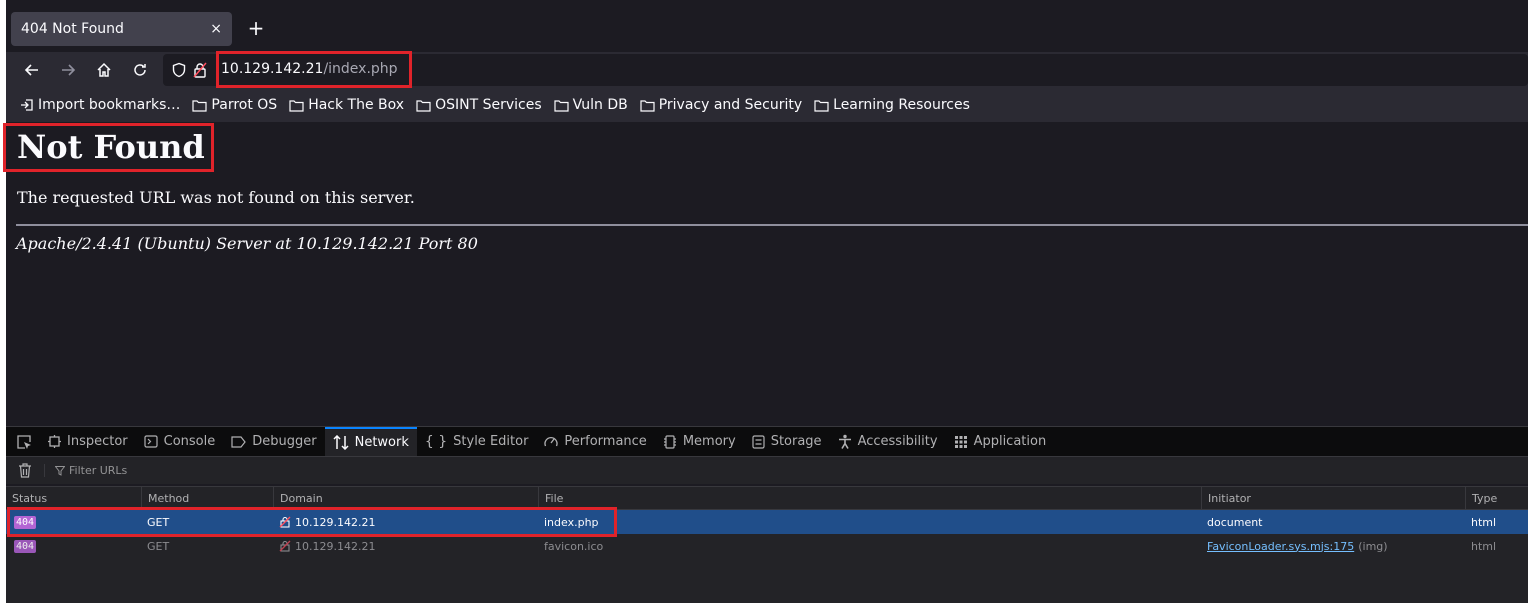  What do you see at coordinates (709, 441) in the screenshot?
I see `tab-label: Memory` at bounding box center [709, 441].